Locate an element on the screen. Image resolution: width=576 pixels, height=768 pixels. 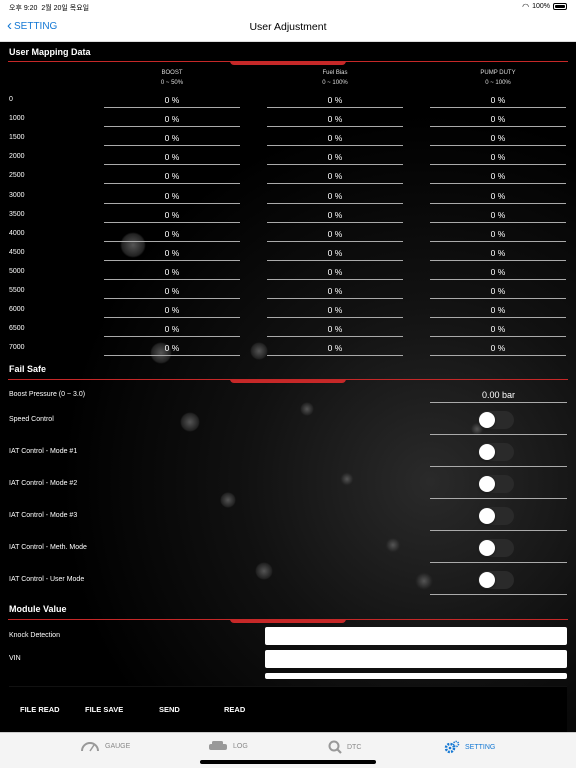
section-title-mapping: User Mapping Data is located at coordinates (50, 52).